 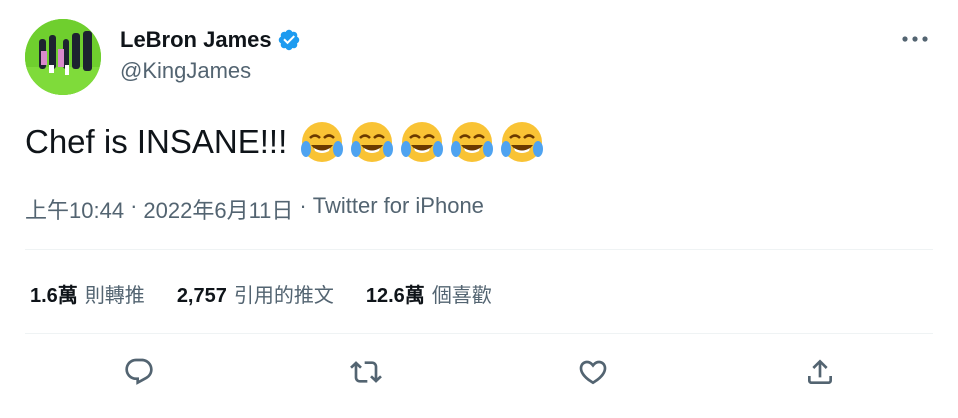 I want to click on retweets-count: 1.6萬, so click(x=54, y=296).